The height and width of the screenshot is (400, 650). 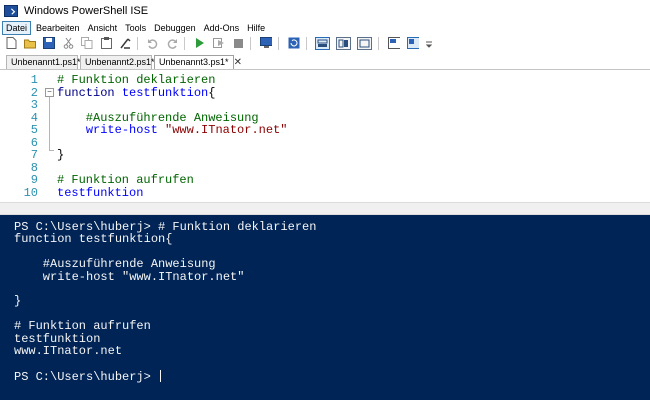 I want to click on tab-unbenannt3: Unbenannt3.ps1* ✕, so click(x=198, y=62).